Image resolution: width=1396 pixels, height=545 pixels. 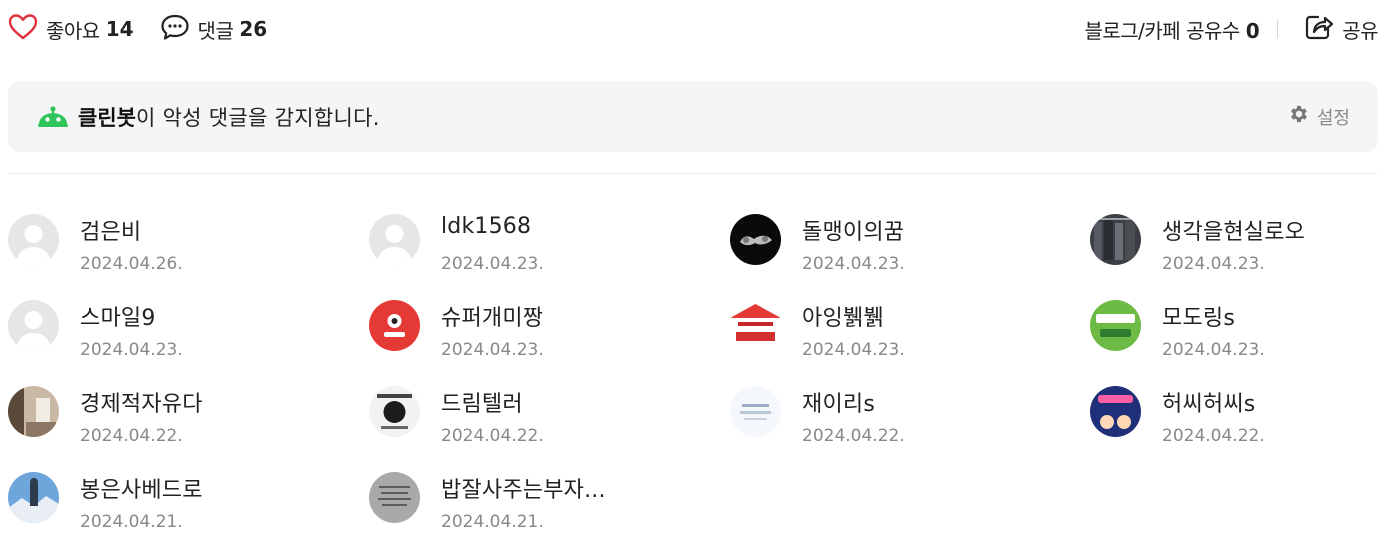 What do you see at coordinates (539, 419) in the screenshot?
I see `liker-item: 드림텔러 2024.04.22.` at bounding box center [539, 419].